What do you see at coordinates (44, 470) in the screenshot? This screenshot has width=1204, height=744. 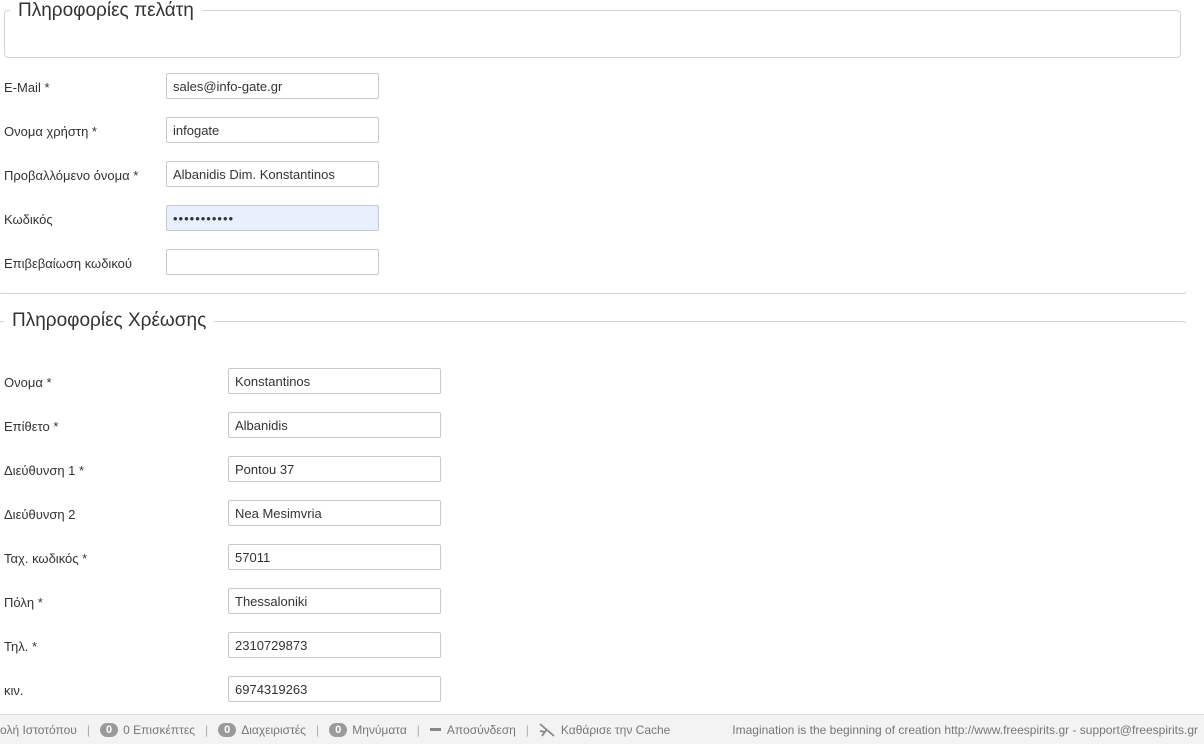 I see `address1-label: Διεύθυνση 1 *` at bounding box center [44, 470].